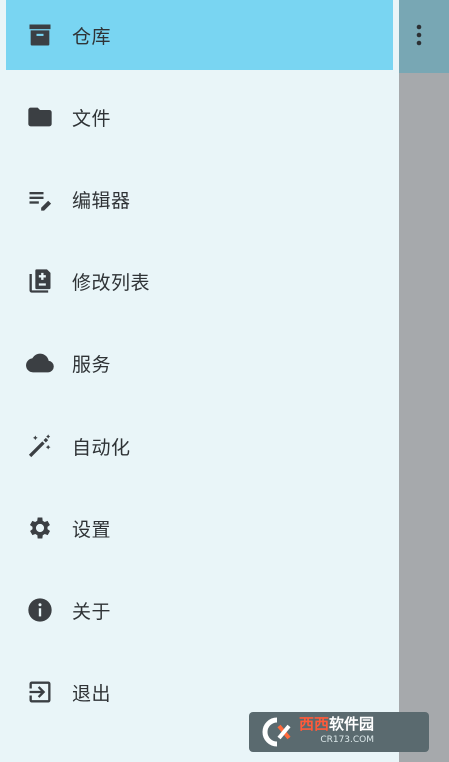 The height and width of the screenshot is (762, 449). I want to click on watermark-logo: 西西软件园 CR173.COM, so click(339, 732).